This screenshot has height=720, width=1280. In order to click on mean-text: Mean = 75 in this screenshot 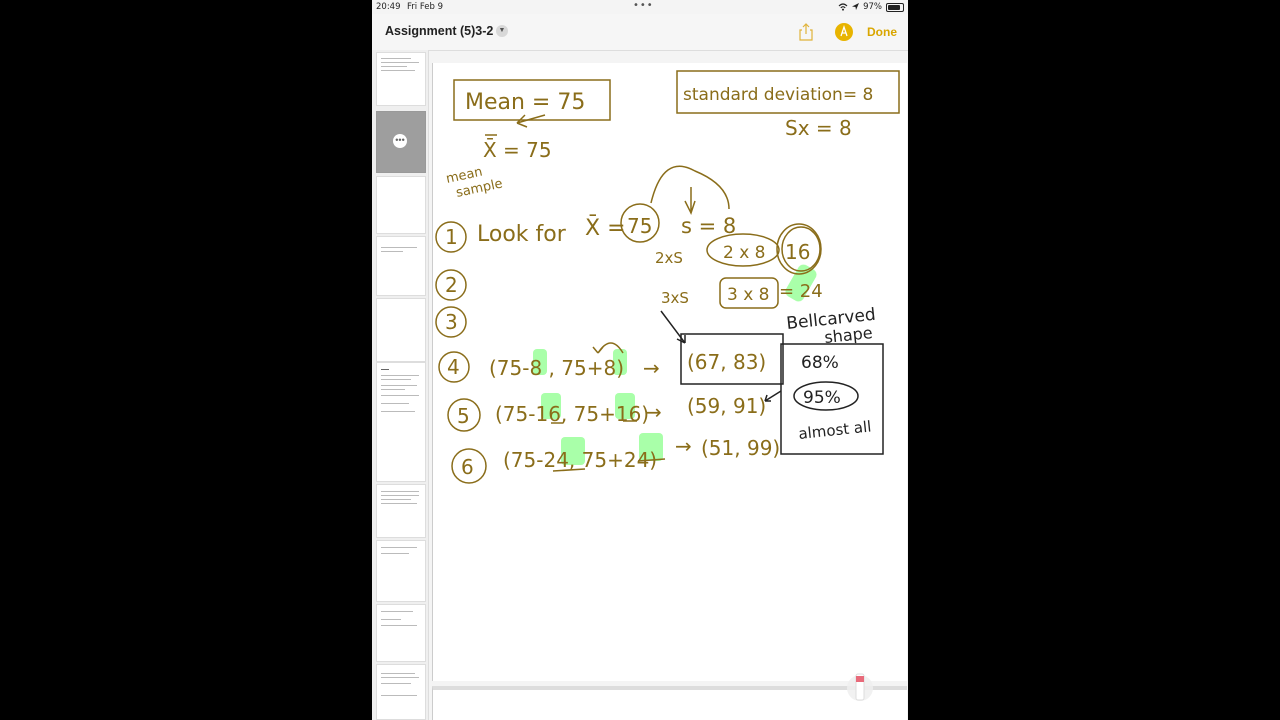, I will do `click(525, 102)`.